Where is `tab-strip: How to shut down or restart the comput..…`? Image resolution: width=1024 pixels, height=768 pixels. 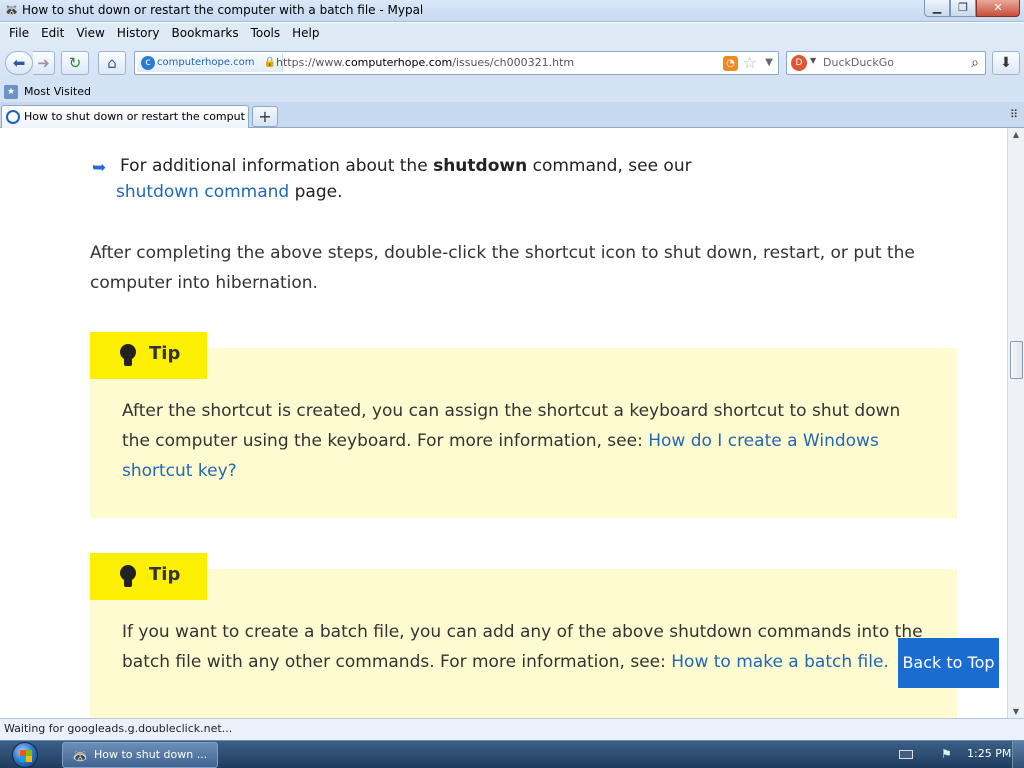 tab-strip: How to shut down or restart the comput..… is located at coordinates (512, 115).